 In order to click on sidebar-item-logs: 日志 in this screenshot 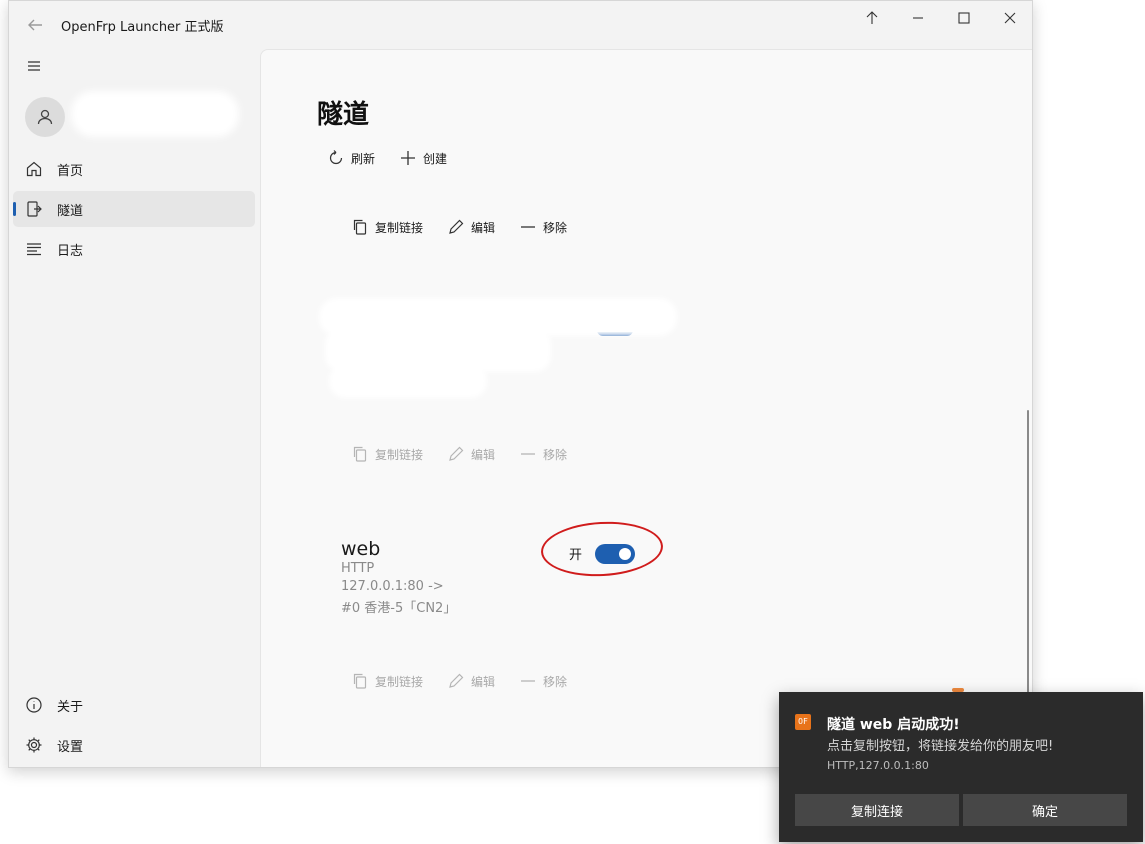, I will do `click(134, 249)`.